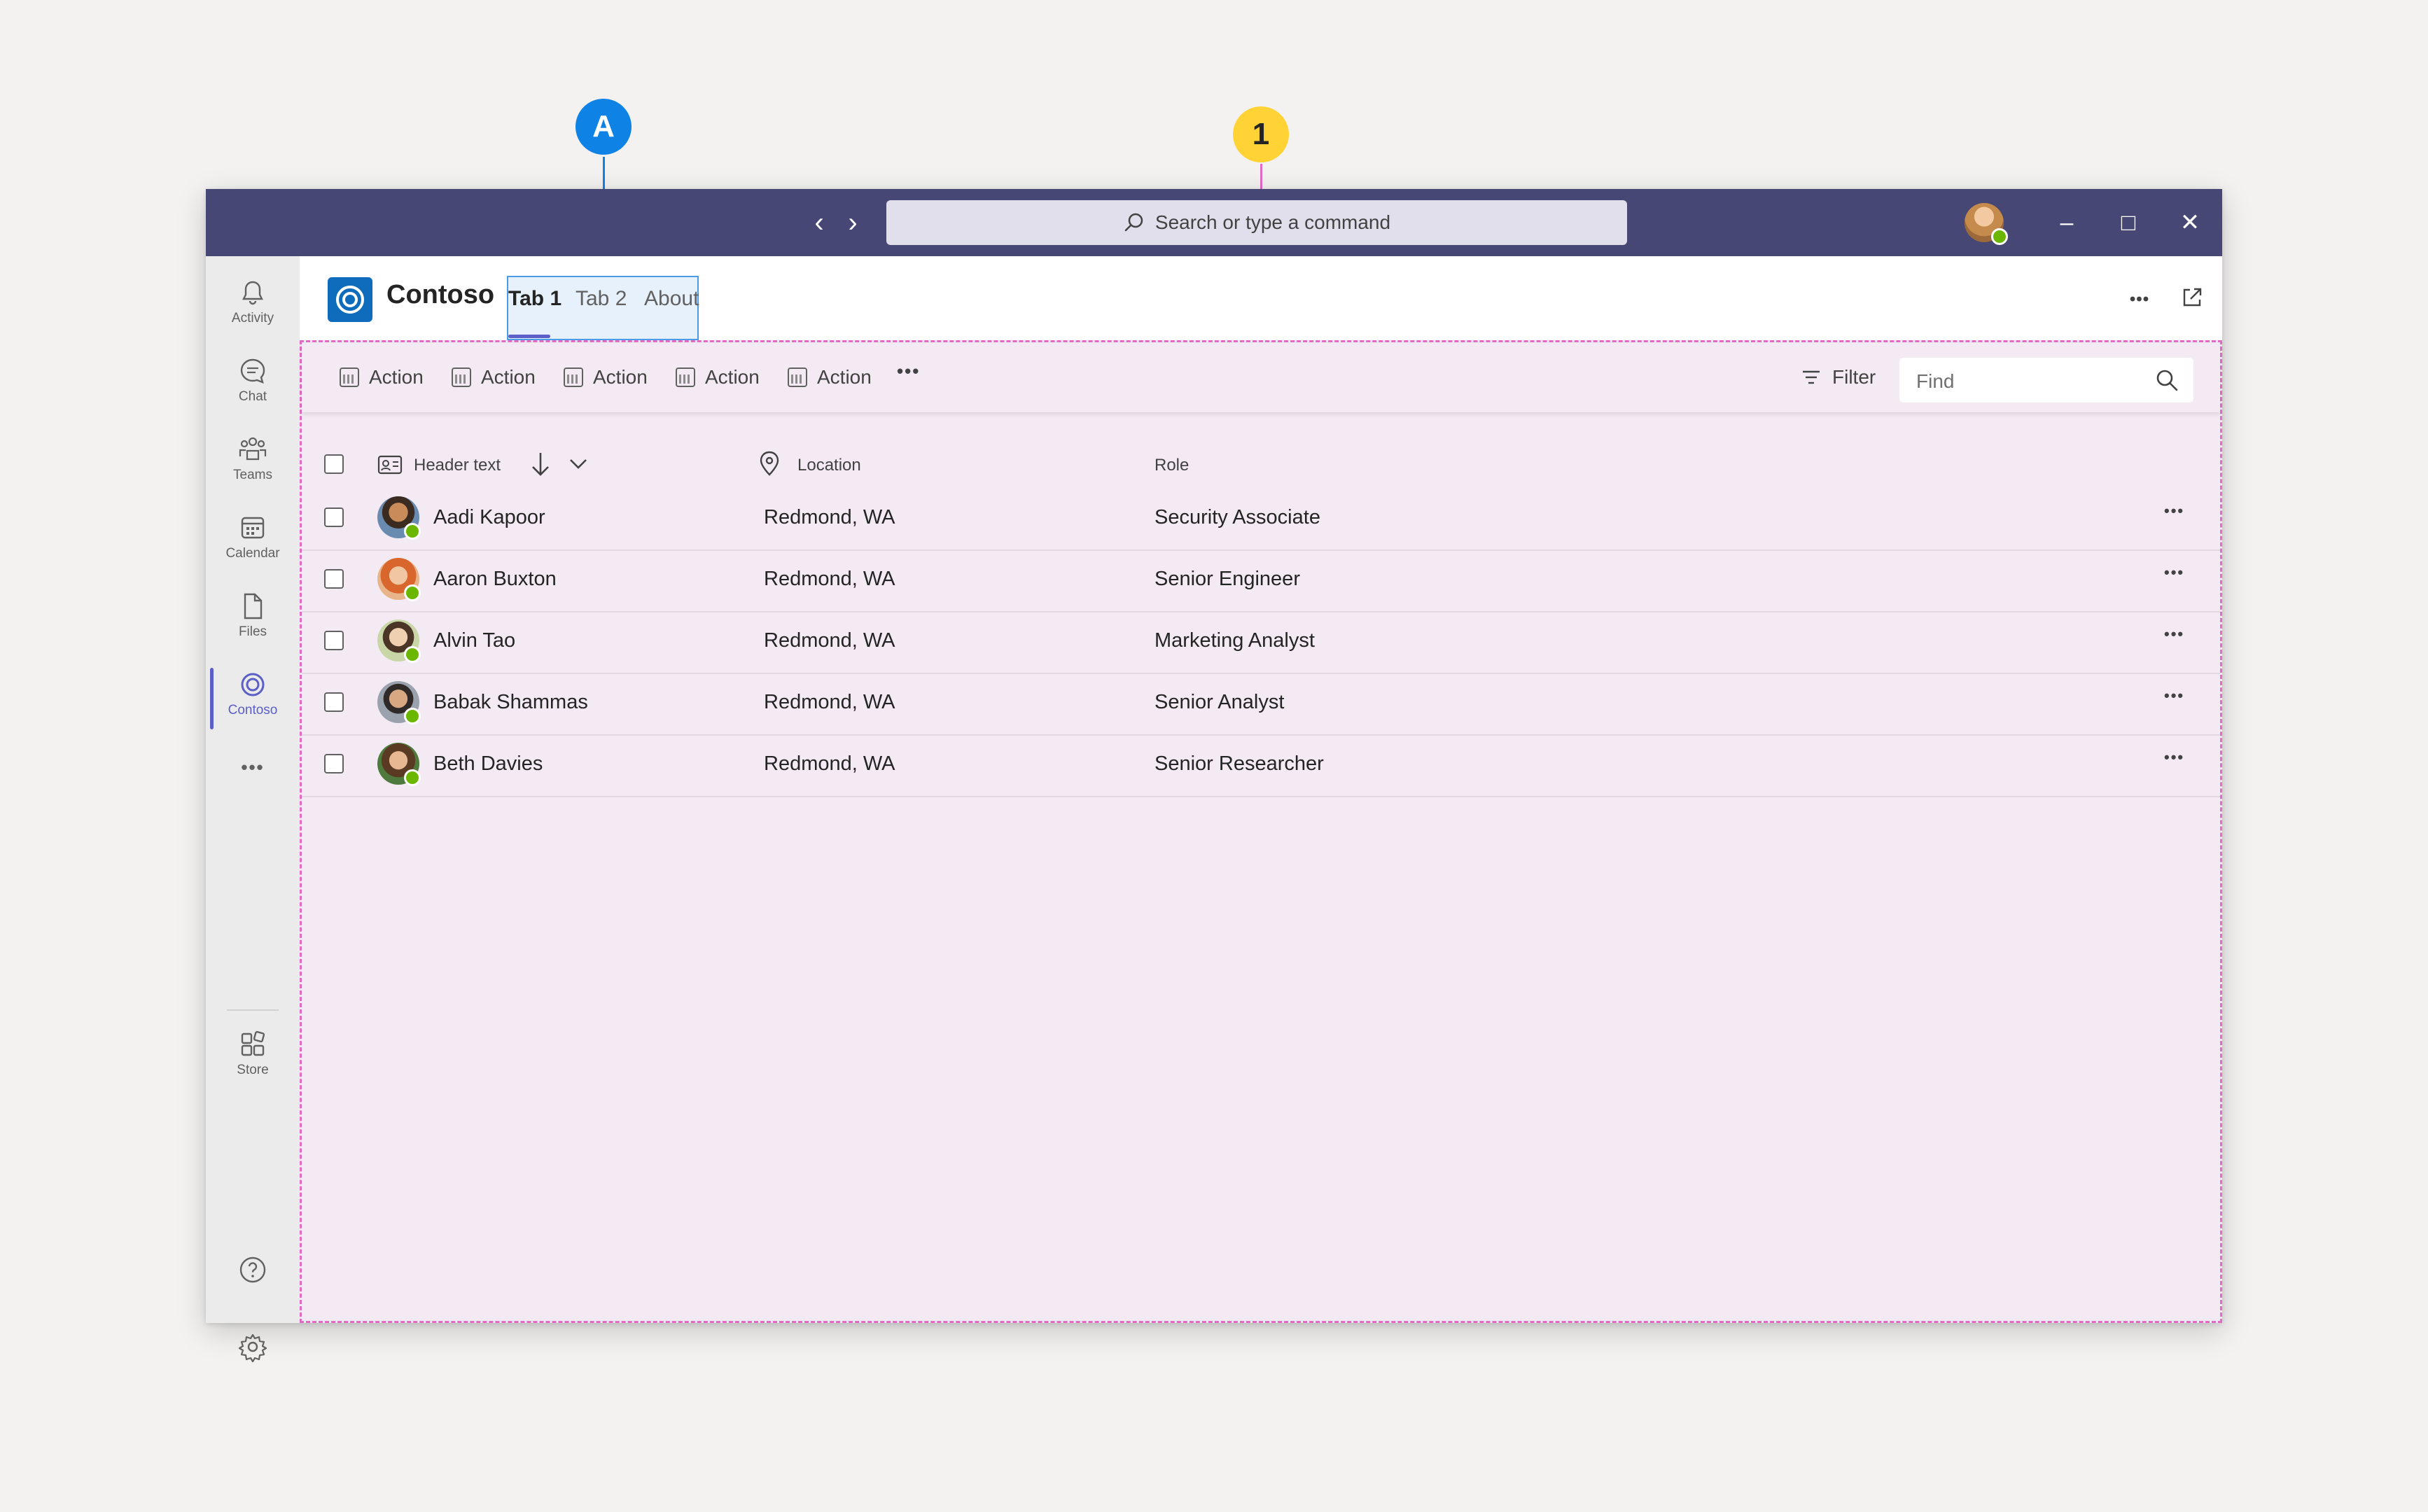  What do you see at coordinates (253, 318) in the screenshot?
I see `rail-label: Activity` at bounding box center [253, 318].